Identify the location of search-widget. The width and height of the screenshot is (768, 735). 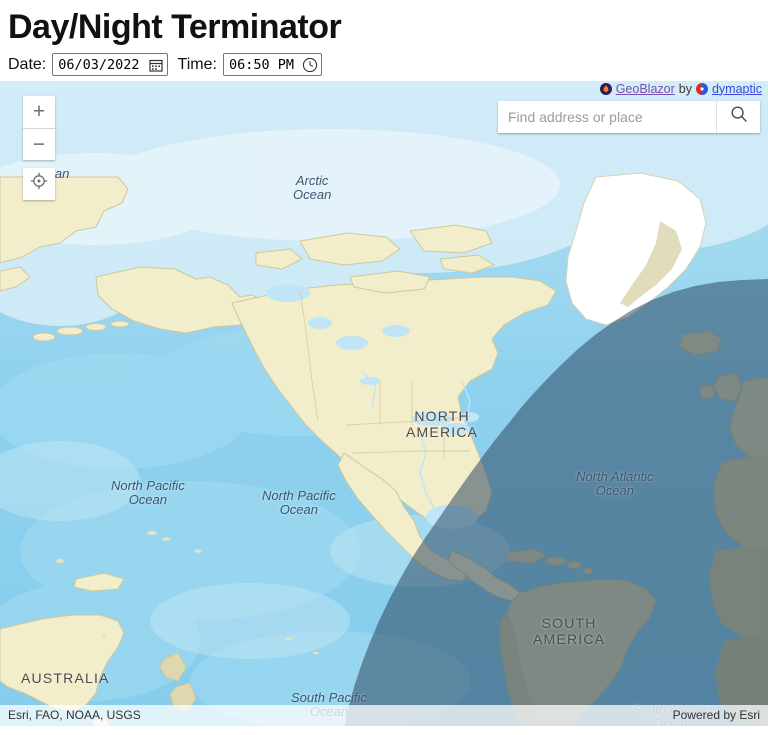
(629, 116).